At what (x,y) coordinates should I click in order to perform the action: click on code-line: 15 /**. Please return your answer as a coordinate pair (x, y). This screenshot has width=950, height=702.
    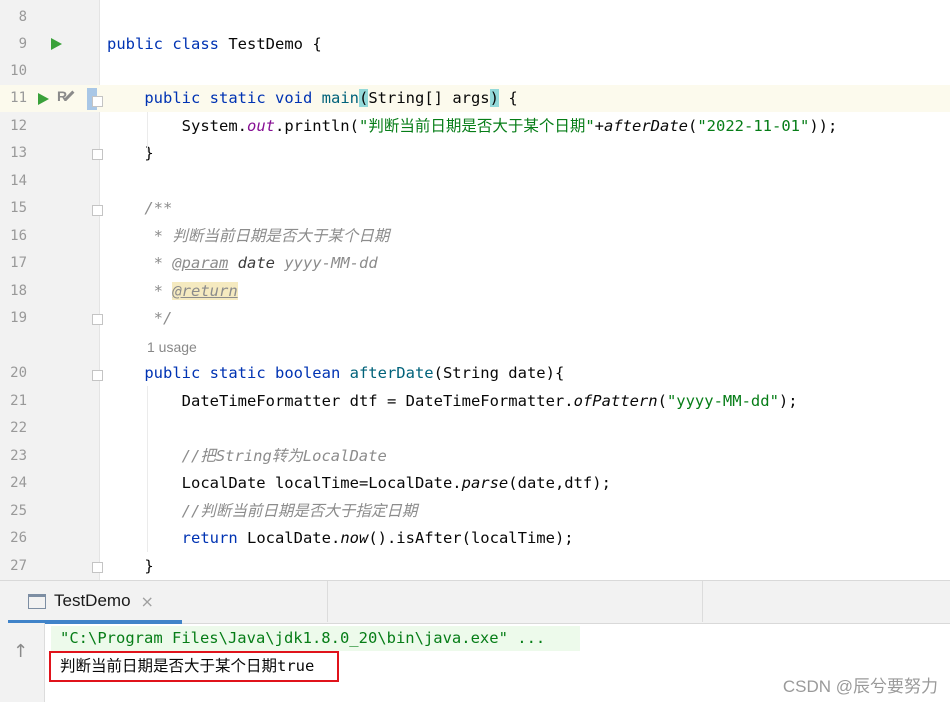
    Looking at the image, I should click on (475, 208).